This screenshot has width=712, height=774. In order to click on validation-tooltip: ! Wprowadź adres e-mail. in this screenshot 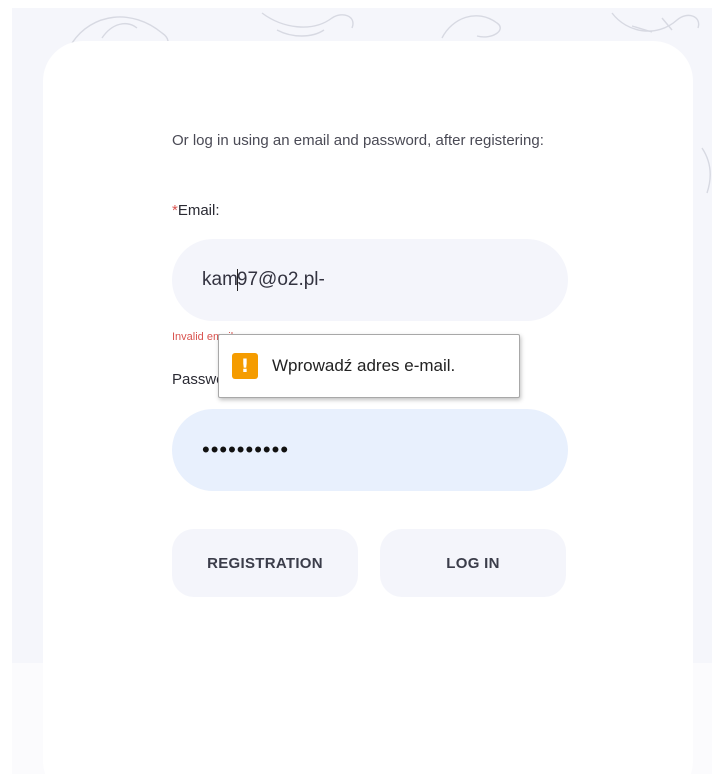, I will do `click(369, 359)`.